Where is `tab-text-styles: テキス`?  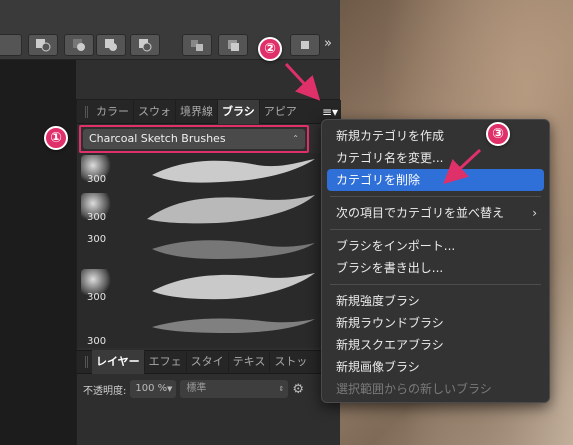 tab-text-styles: テキス is located at coordinates (250, 362).